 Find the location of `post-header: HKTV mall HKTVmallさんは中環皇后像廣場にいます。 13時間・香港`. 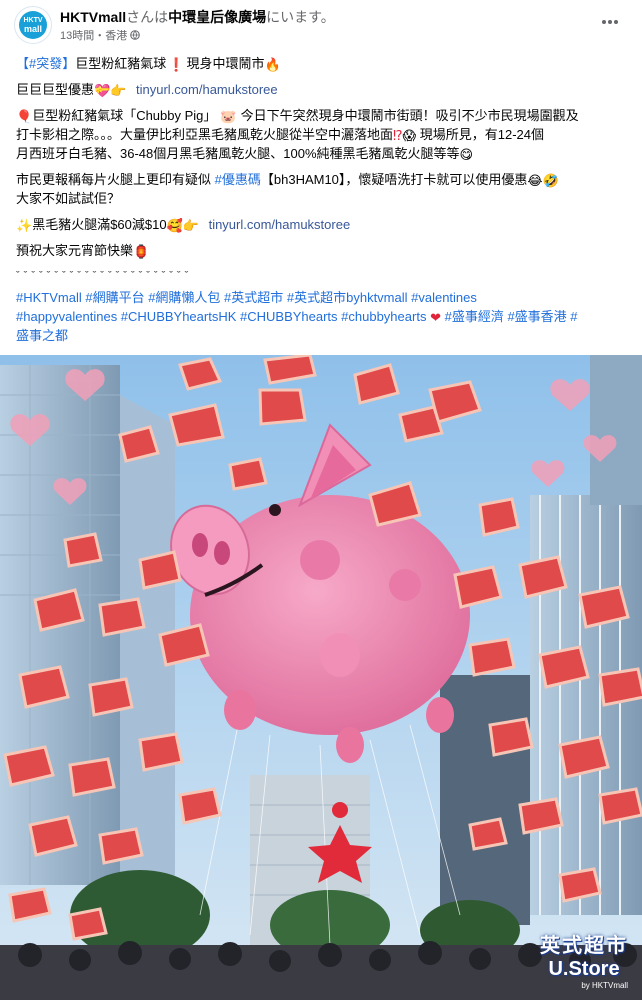

post-header: HKTV mall HKTVmallさんは中環皇后像廣場にいます。 13時間・香港 is located at coordinates (321, 24).